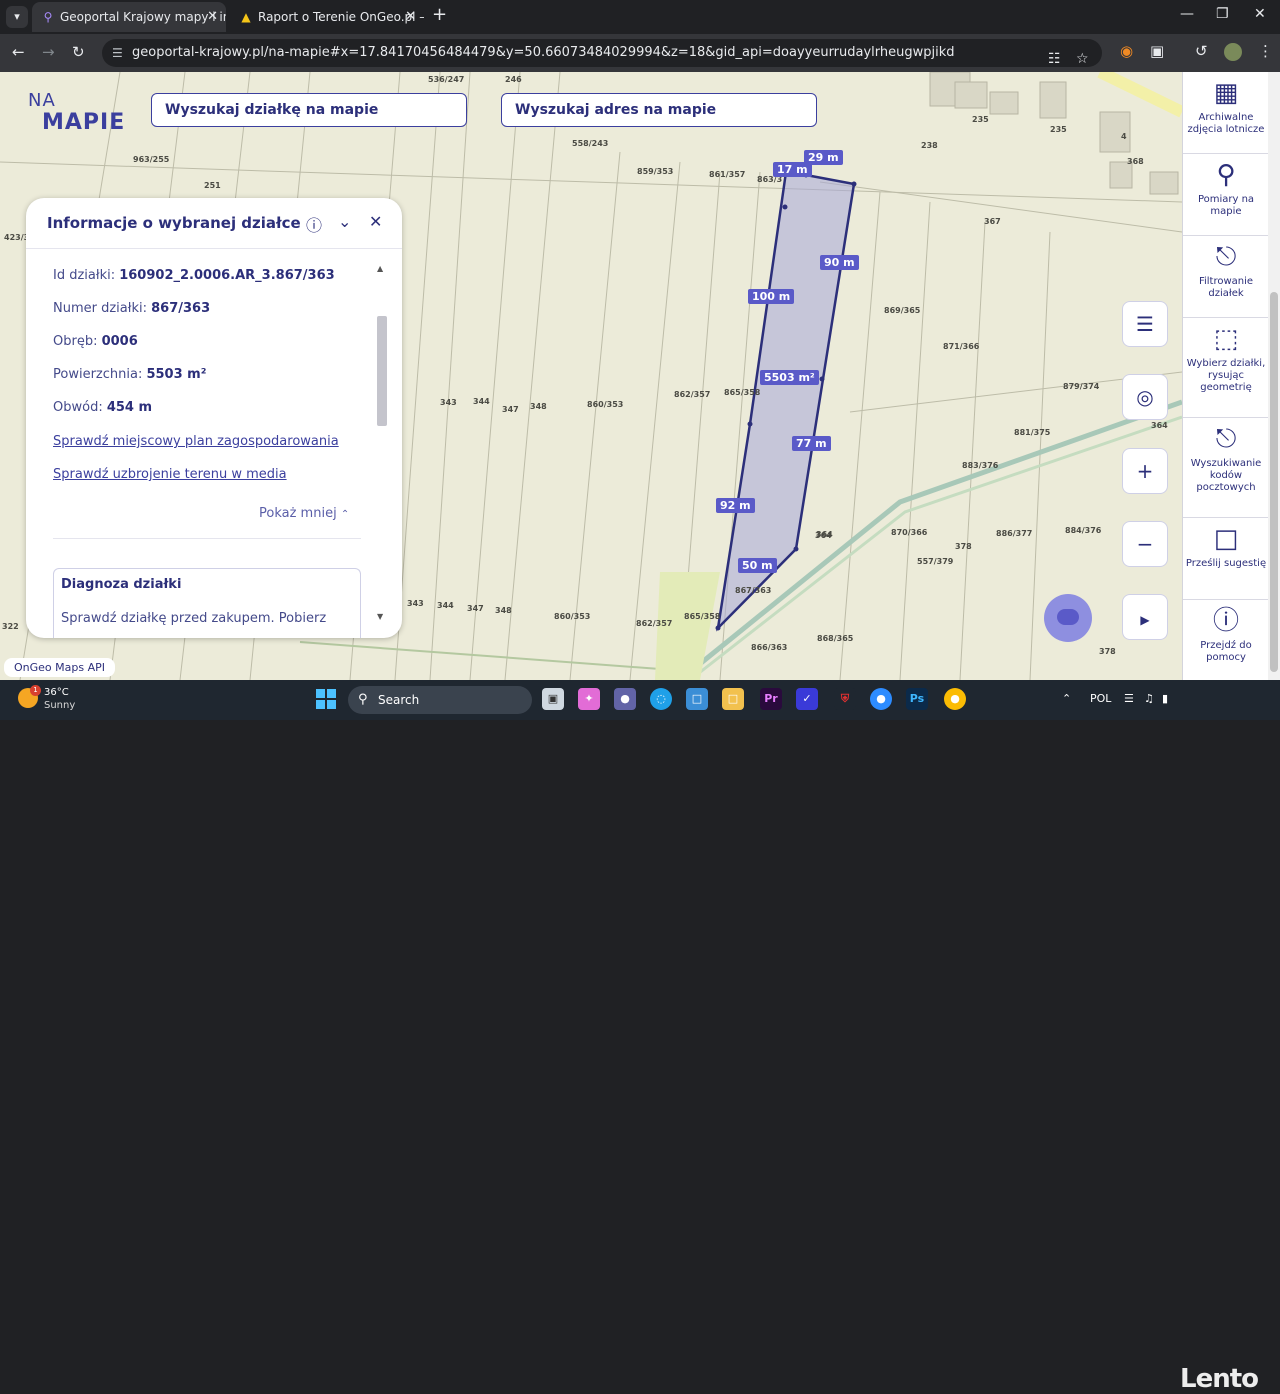 Image resolution: width=1280 pixels, height=1394 pixels. What do you see at coordinates (326, 699) in the screenshot?
I see `windows-start-icon` at bounding box center [326, 699].